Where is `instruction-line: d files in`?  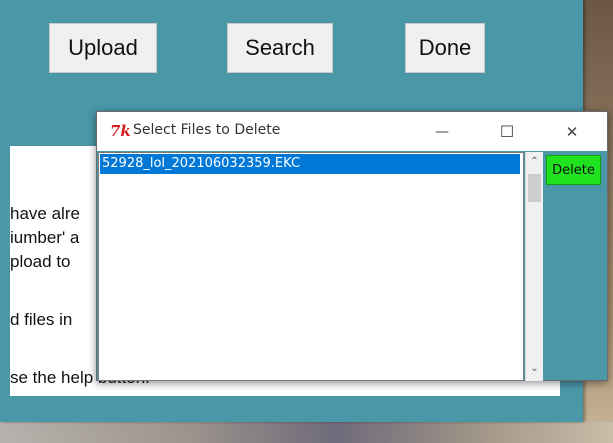
instruction-line: d files in is located at coordinates (41, 319).